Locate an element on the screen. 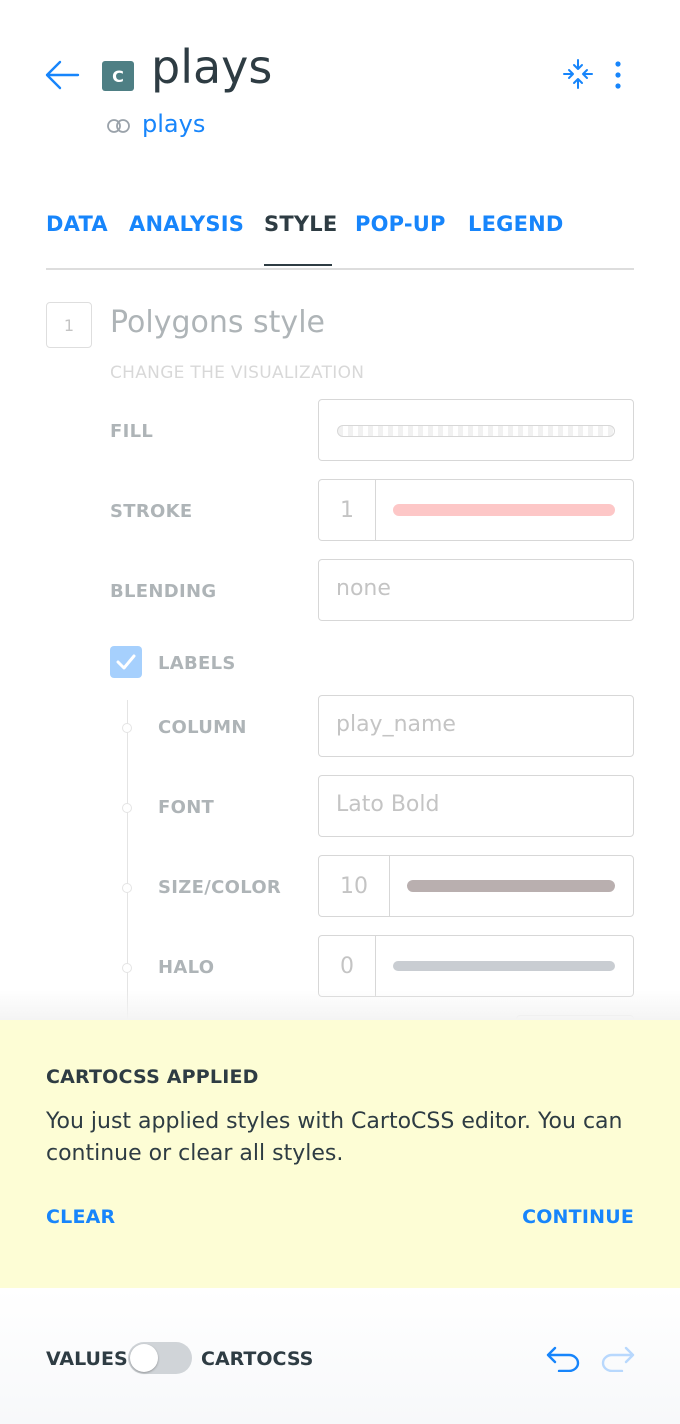  stroke-color-swatch is located at coordinates (504, 510).